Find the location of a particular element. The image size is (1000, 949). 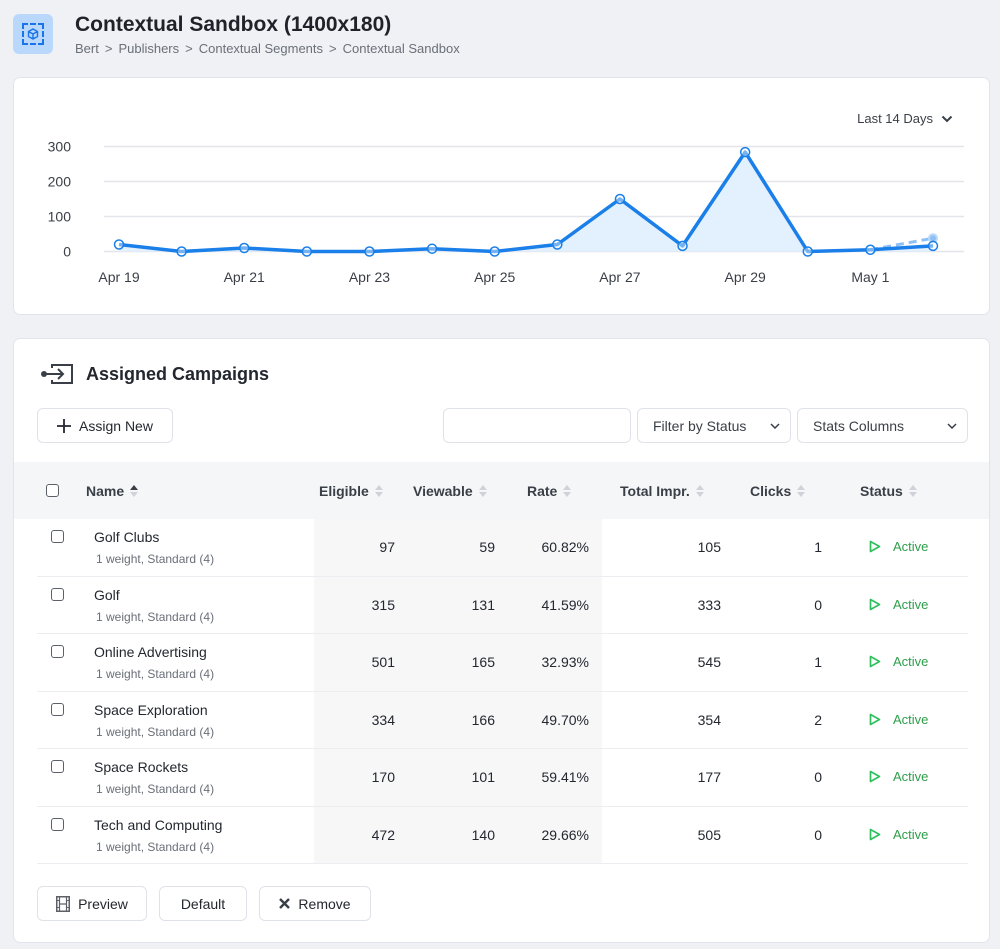

rate-value: 32.93% is located at coordinates (565, 662).